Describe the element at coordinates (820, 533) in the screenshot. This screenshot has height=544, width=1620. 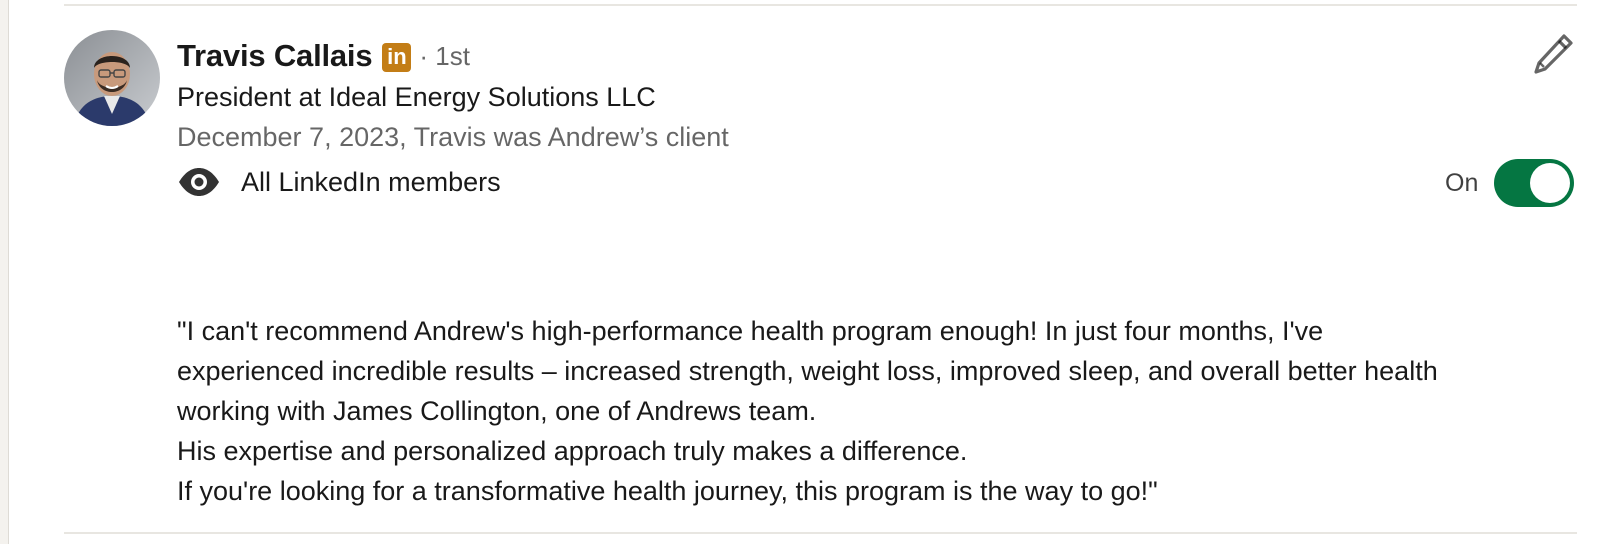
I see `bottom-divider` at that location.